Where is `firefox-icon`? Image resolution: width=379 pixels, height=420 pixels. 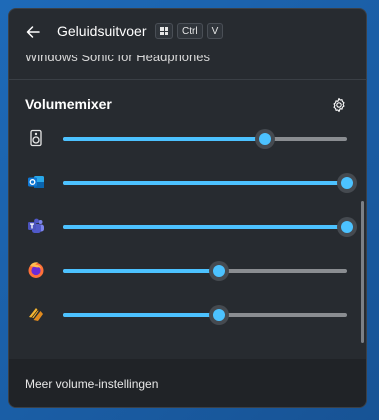
firefox-icon is located at coordinates (36, 270).